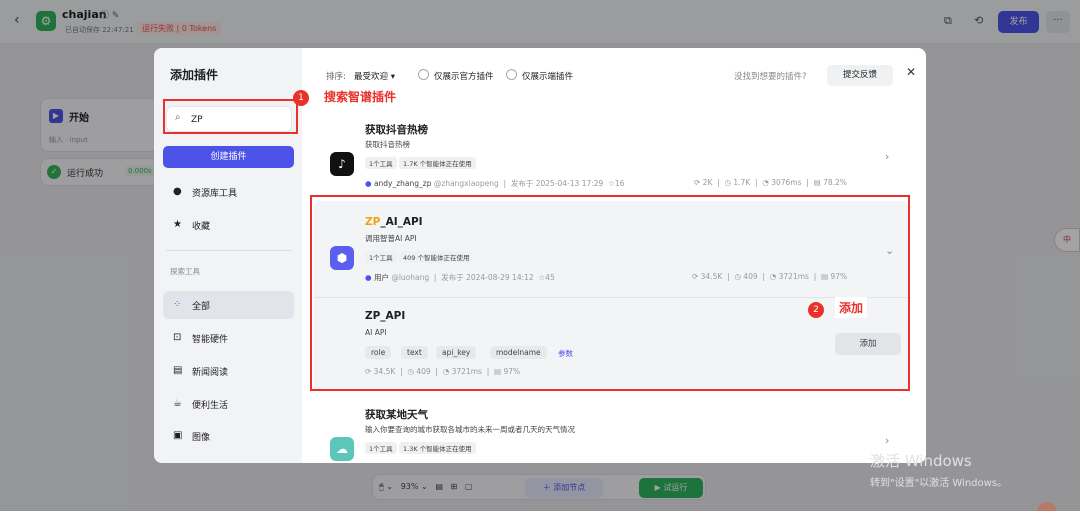 This screenshot has height=511, width=1080. I want to click on endside-only-label: 仅展示端插件, so click(547, 76).